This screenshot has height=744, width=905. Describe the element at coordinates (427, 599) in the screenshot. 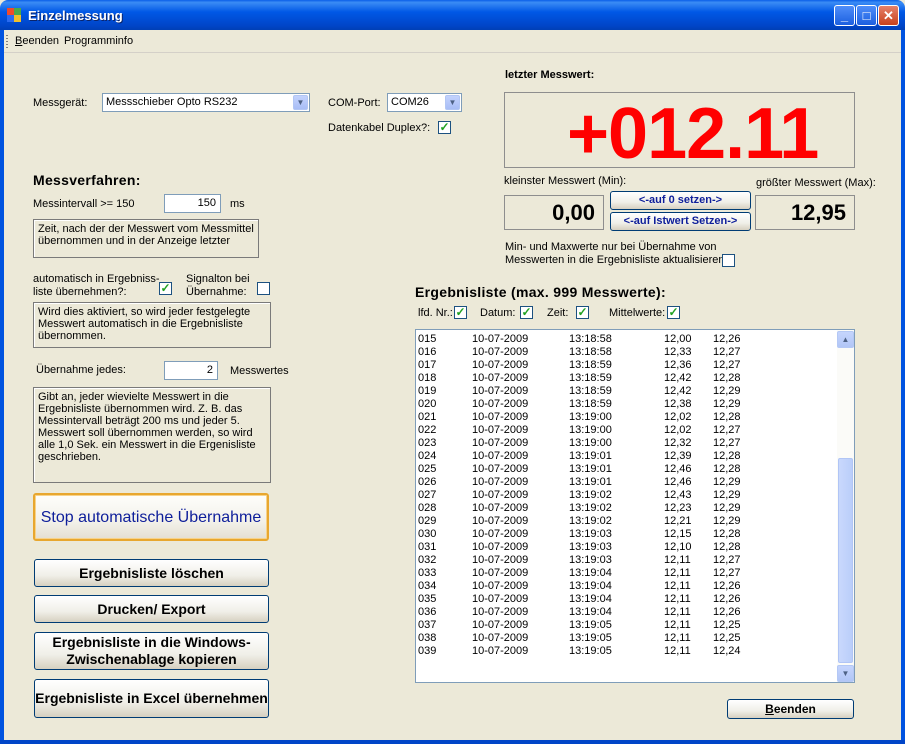

I see `cell-lfd: 035` at that location.